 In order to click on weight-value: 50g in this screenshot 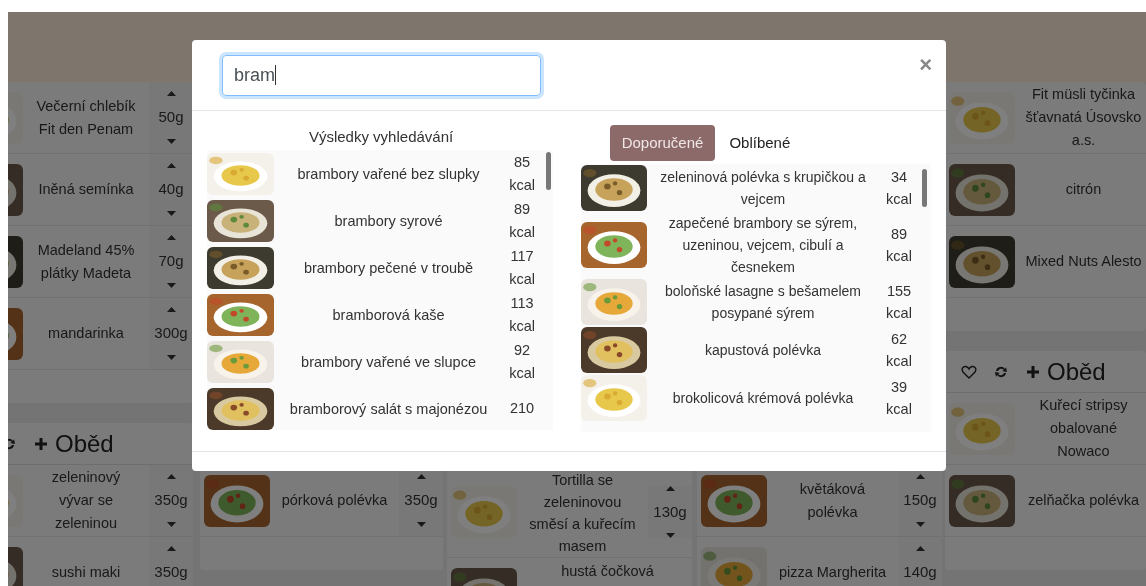, I will do `click(171, 117)`.